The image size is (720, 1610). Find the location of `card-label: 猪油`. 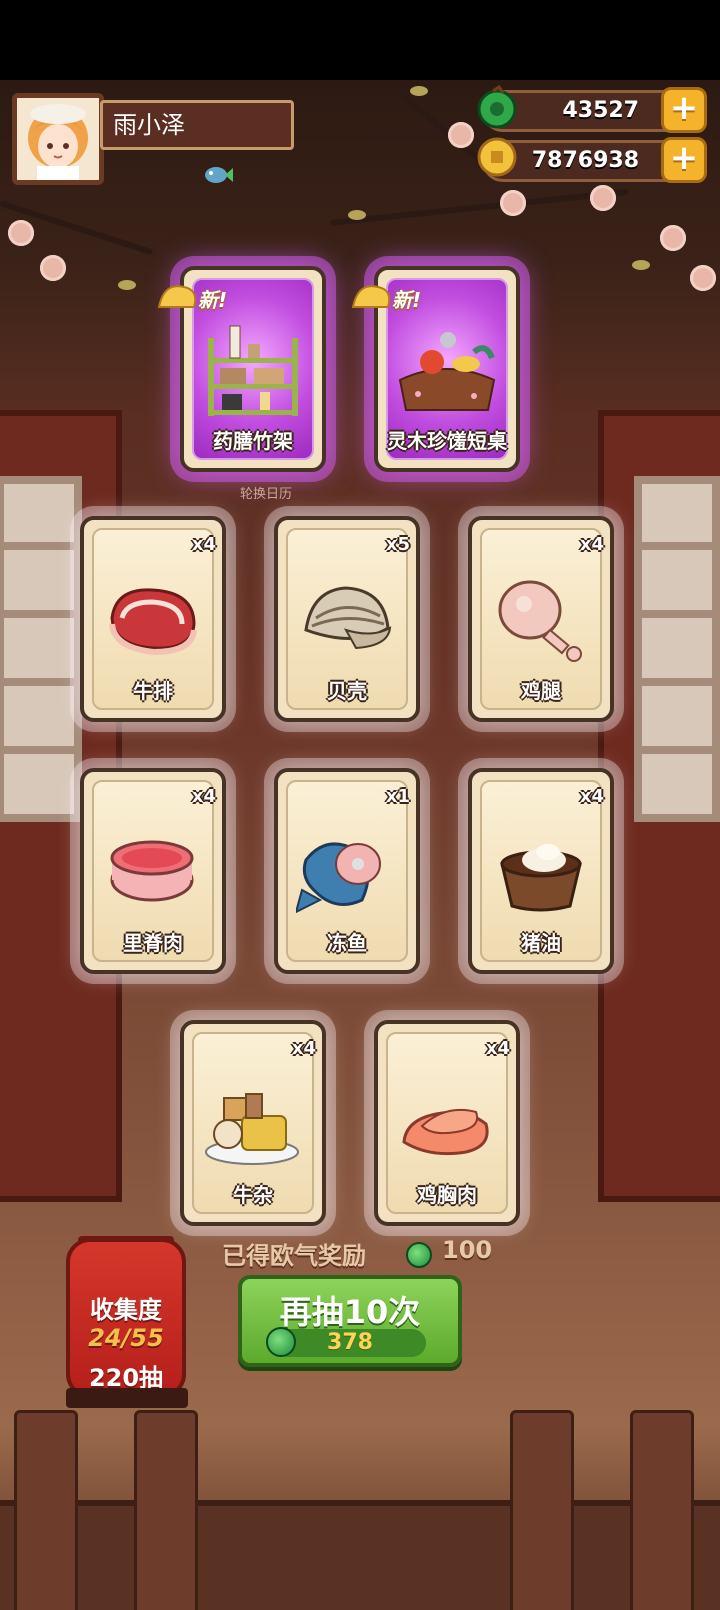

card-label: 猪油 is located at coordinates (541, 943).